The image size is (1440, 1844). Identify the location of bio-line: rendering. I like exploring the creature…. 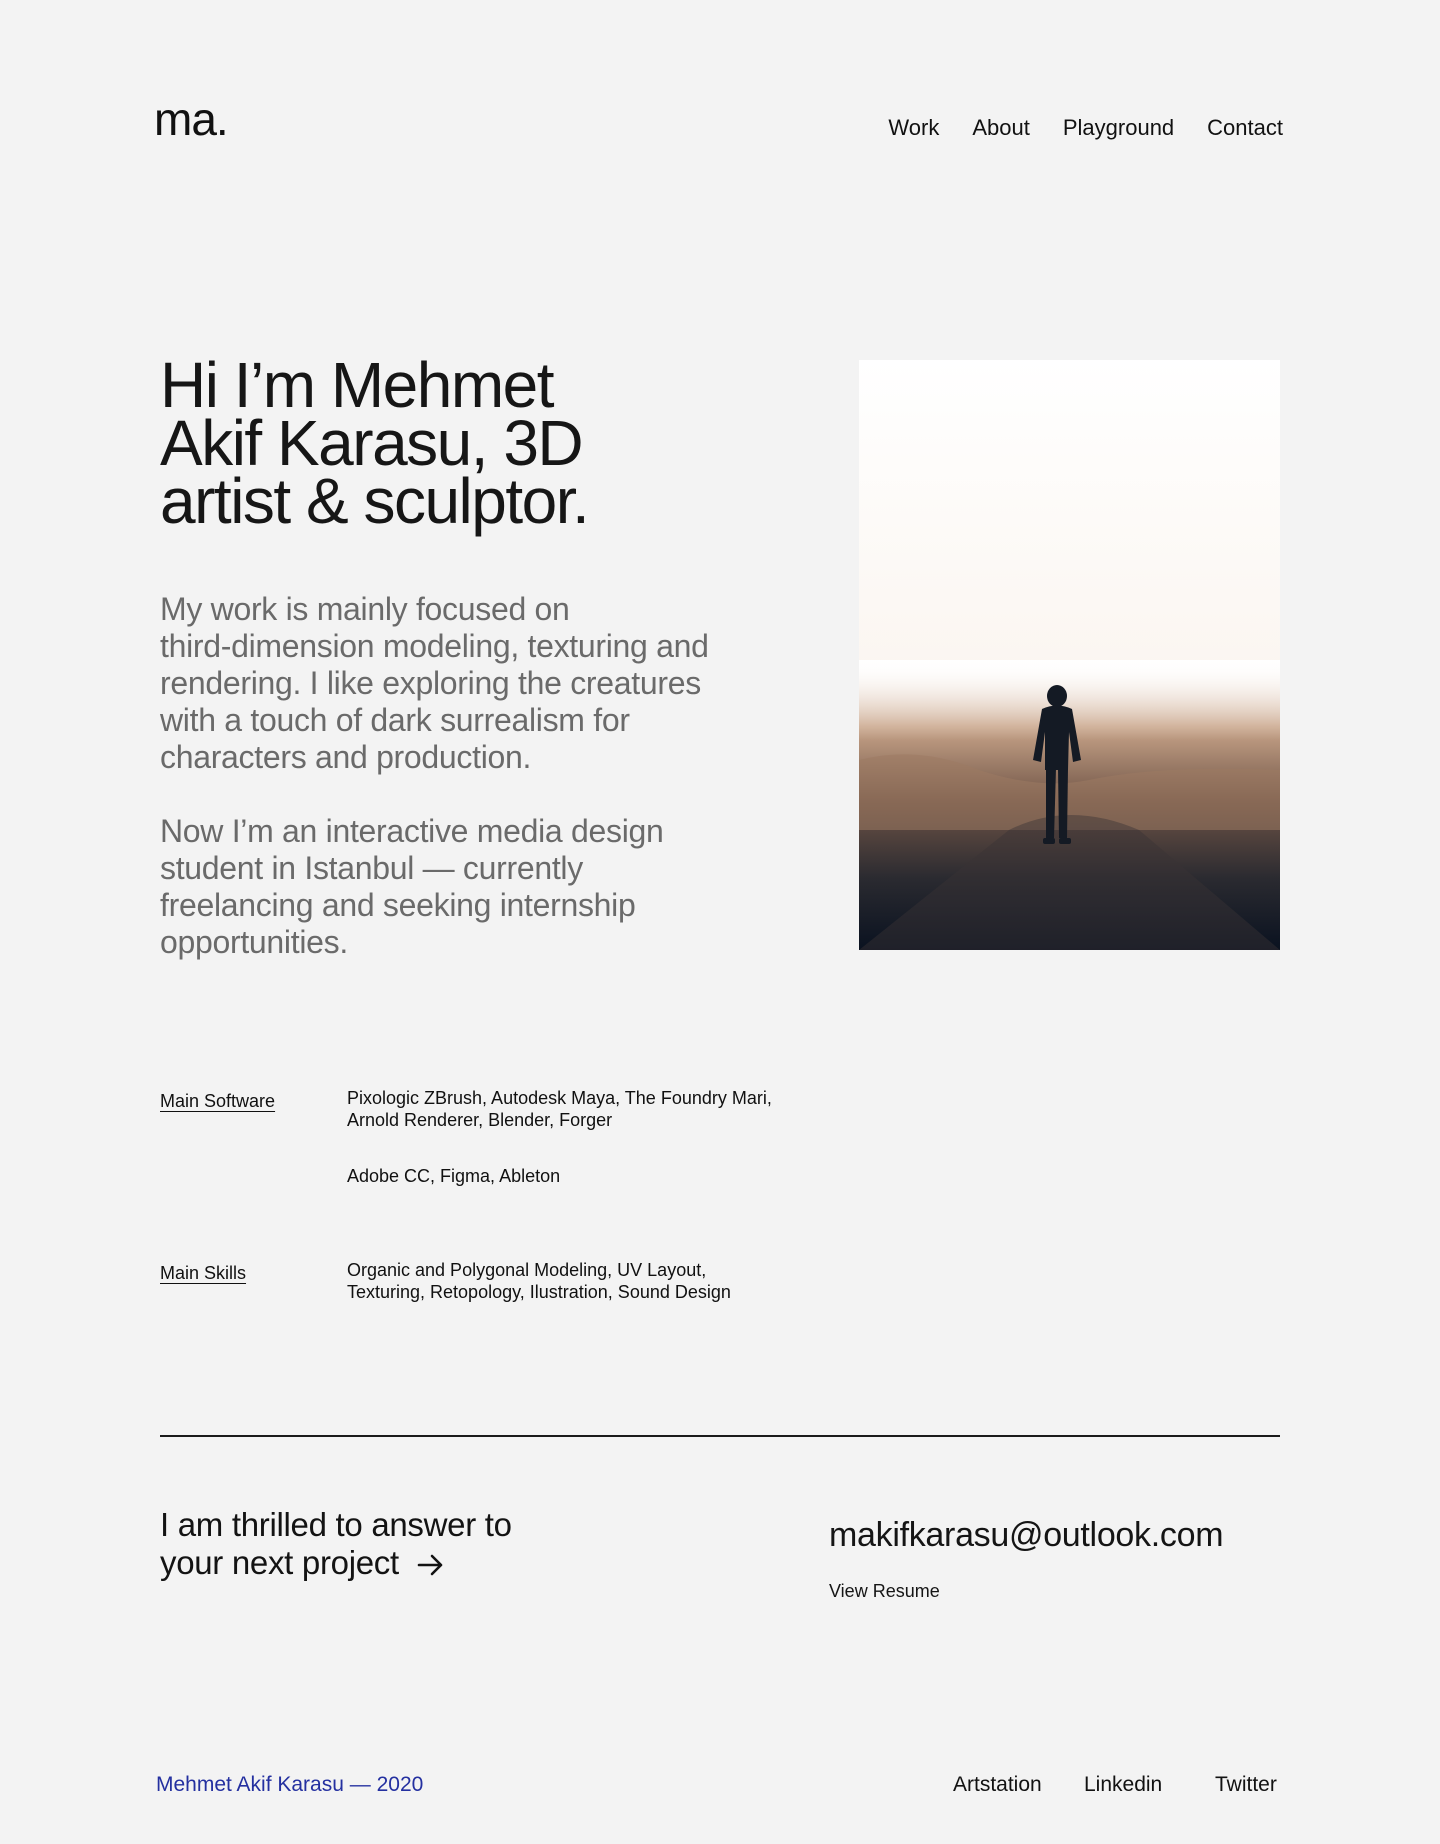
(430, 683).